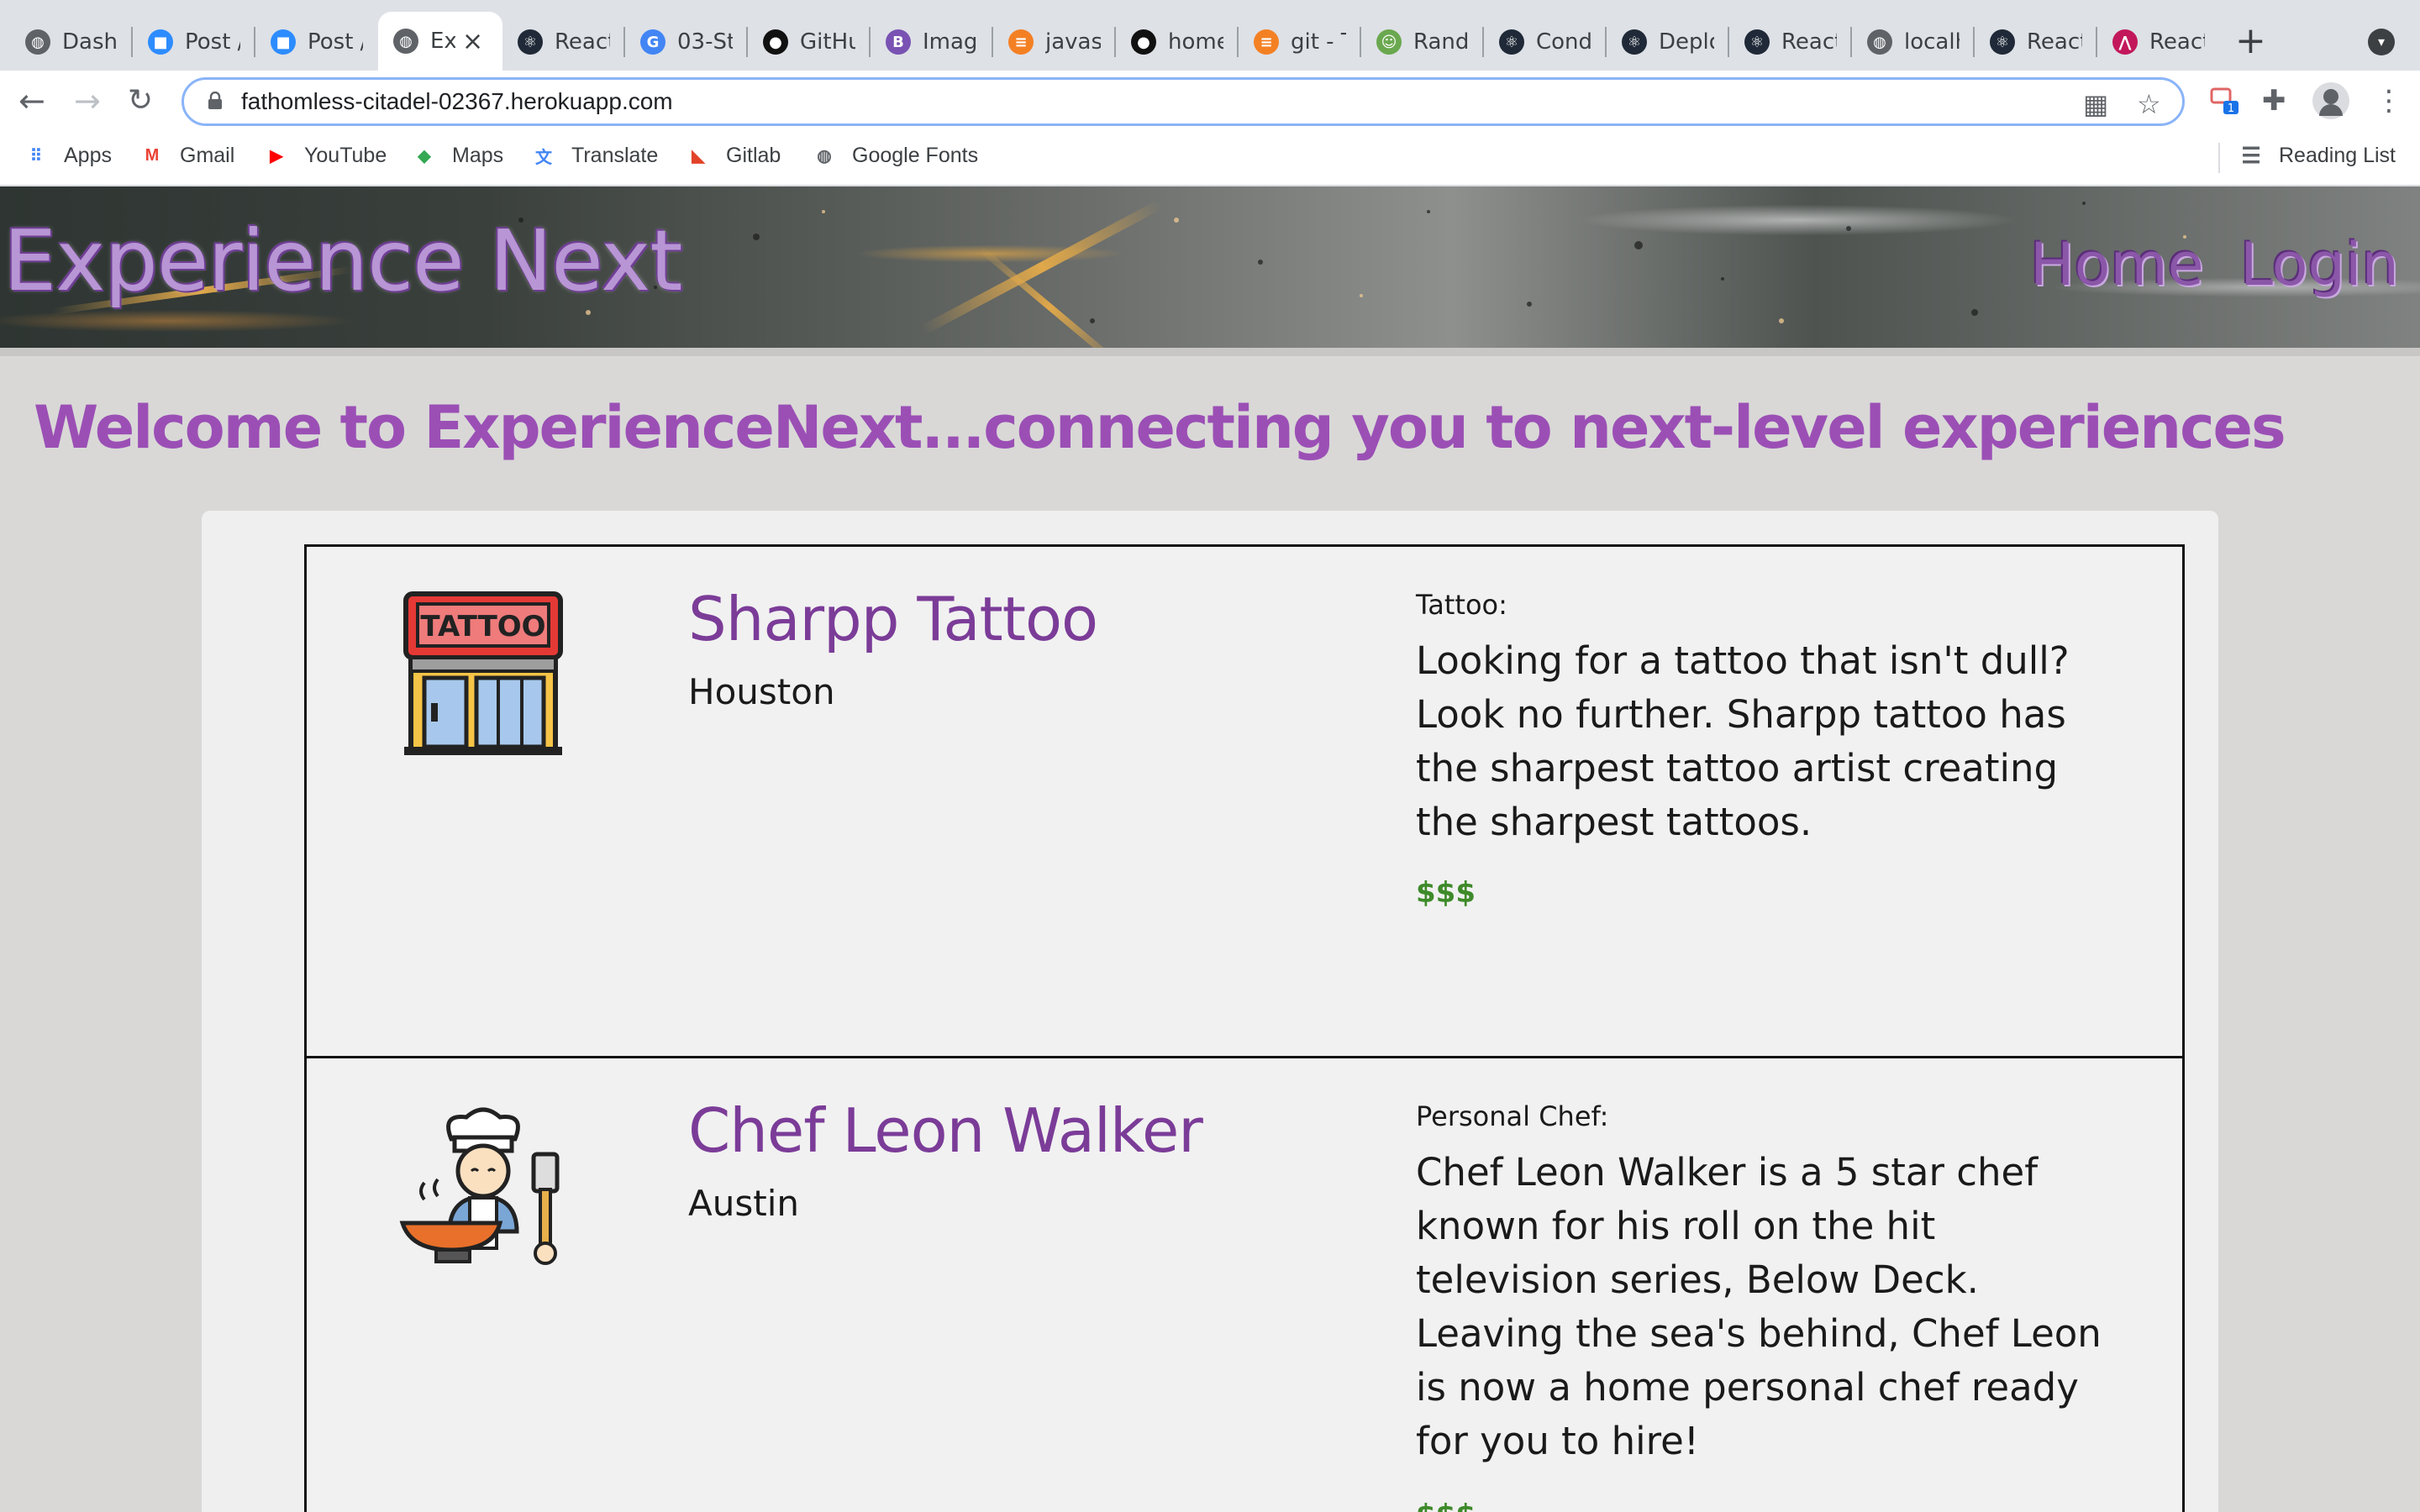 Image resolution: width=2420 pixels, height=1512 pixels. I want to click on bookmarks-divider, so click(2219, 158).